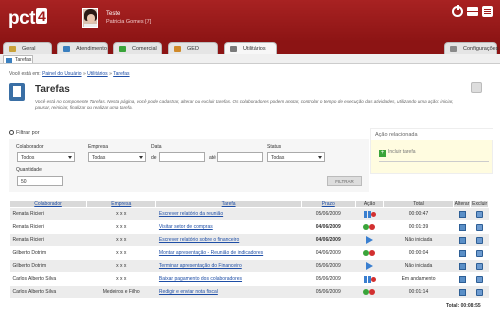 This screenshot has width=500, height=312. I want to click on cell-colaborador: Renata Ricieri, so click(48, 214).